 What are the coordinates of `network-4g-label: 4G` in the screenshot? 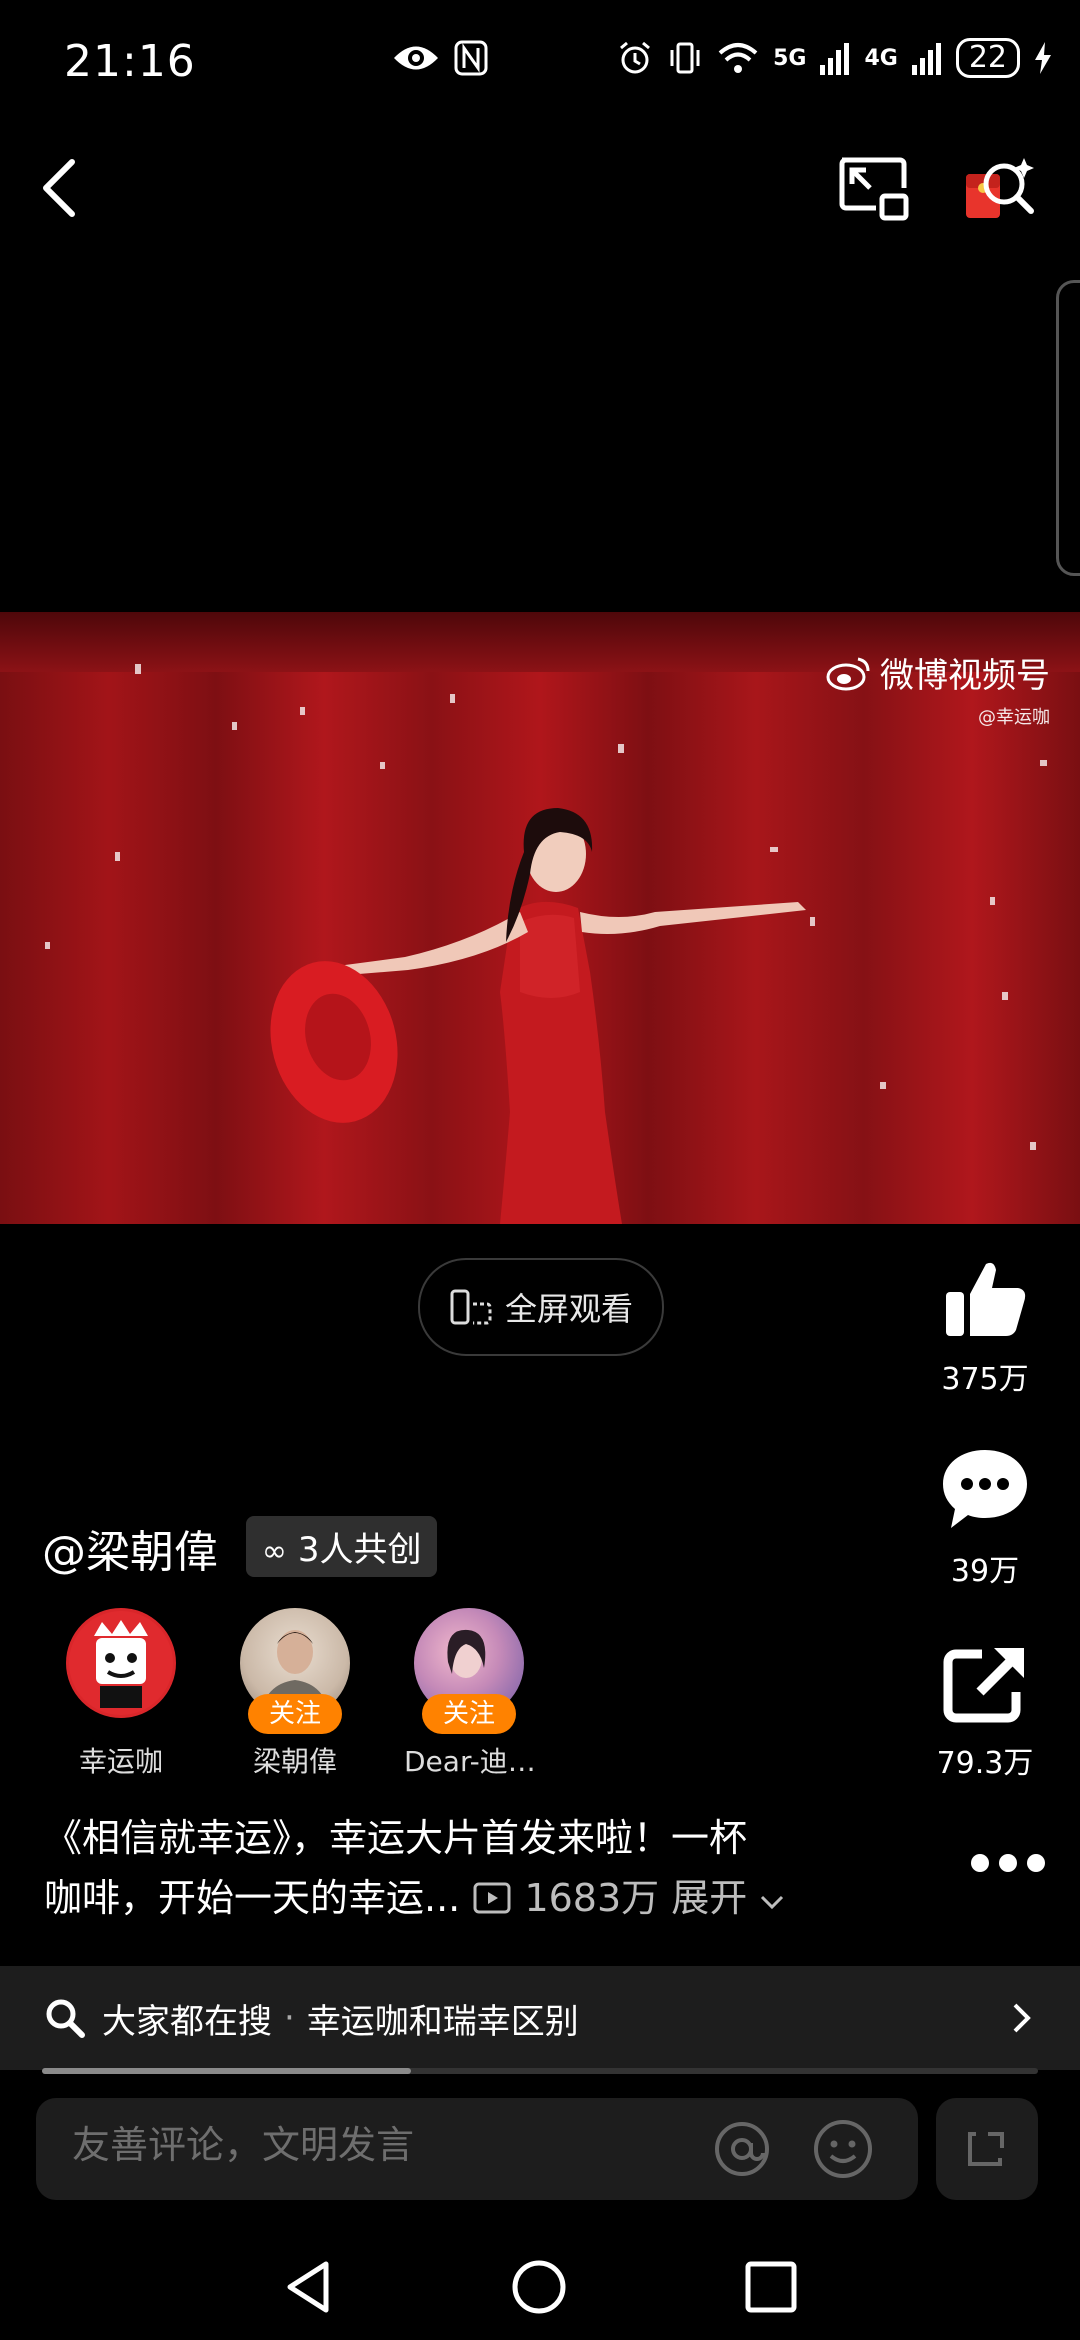 It's located at (881, 58).